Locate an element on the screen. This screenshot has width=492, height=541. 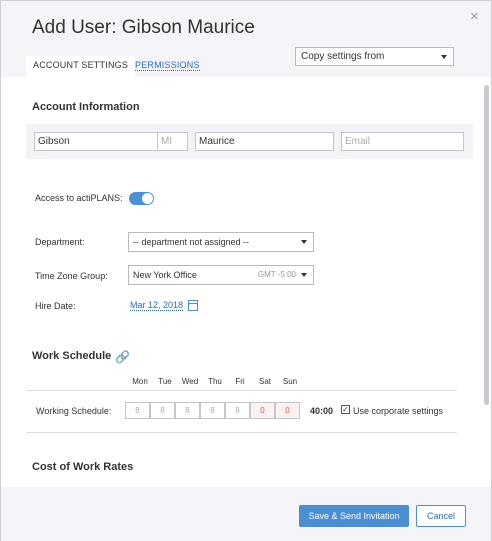
tab-permissions: PERMISSIONS is located at coordinates (167, 66).